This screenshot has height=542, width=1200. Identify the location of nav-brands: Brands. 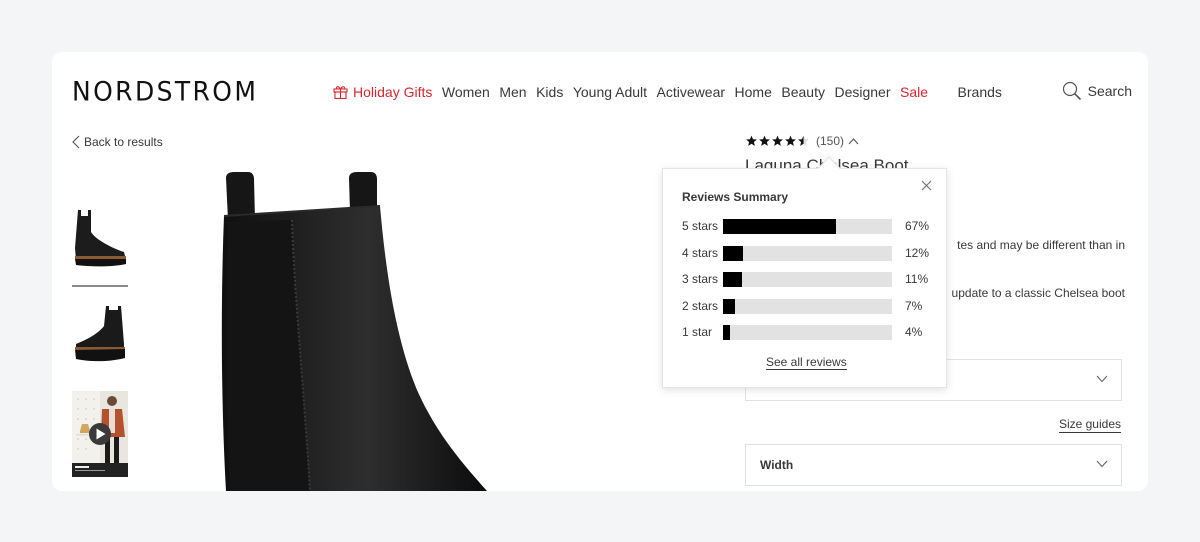
(980, 92).